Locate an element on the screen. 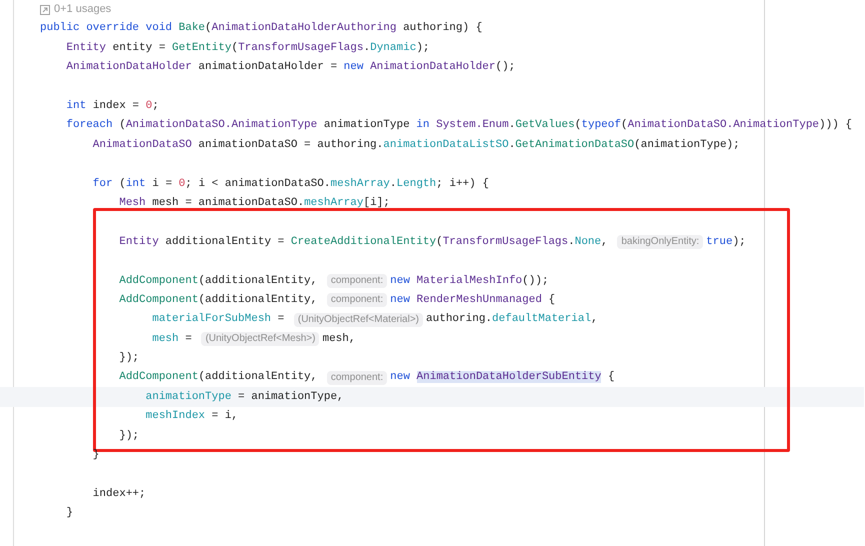  code-text: new RenderMeshUnmanaged { is located at coordinates (473, 300).